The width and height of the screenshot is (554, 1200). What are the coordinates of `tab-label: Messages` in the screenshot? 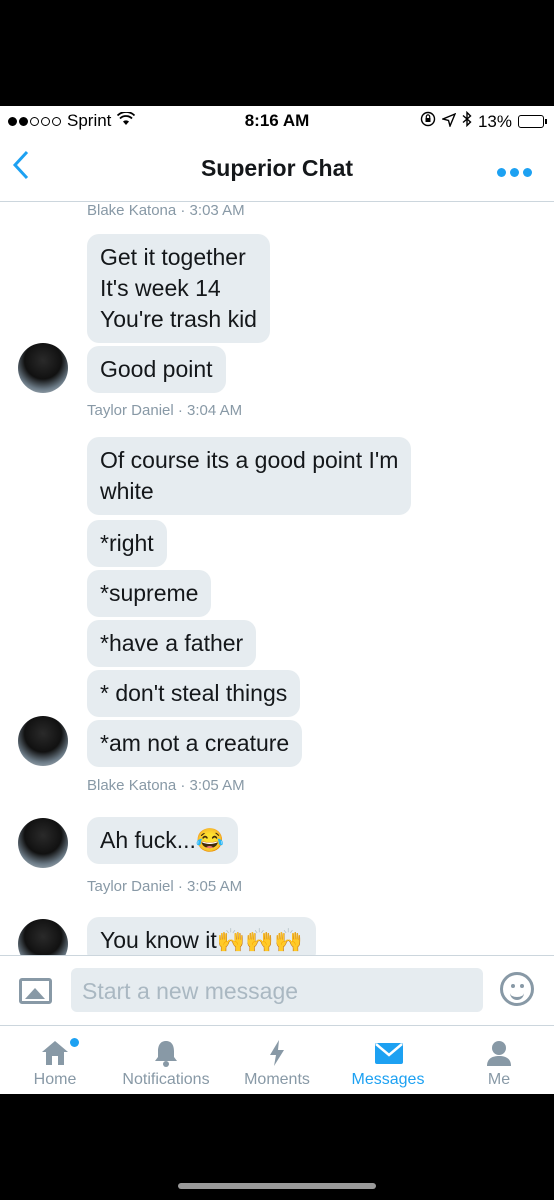 It's located at (388, 1079).